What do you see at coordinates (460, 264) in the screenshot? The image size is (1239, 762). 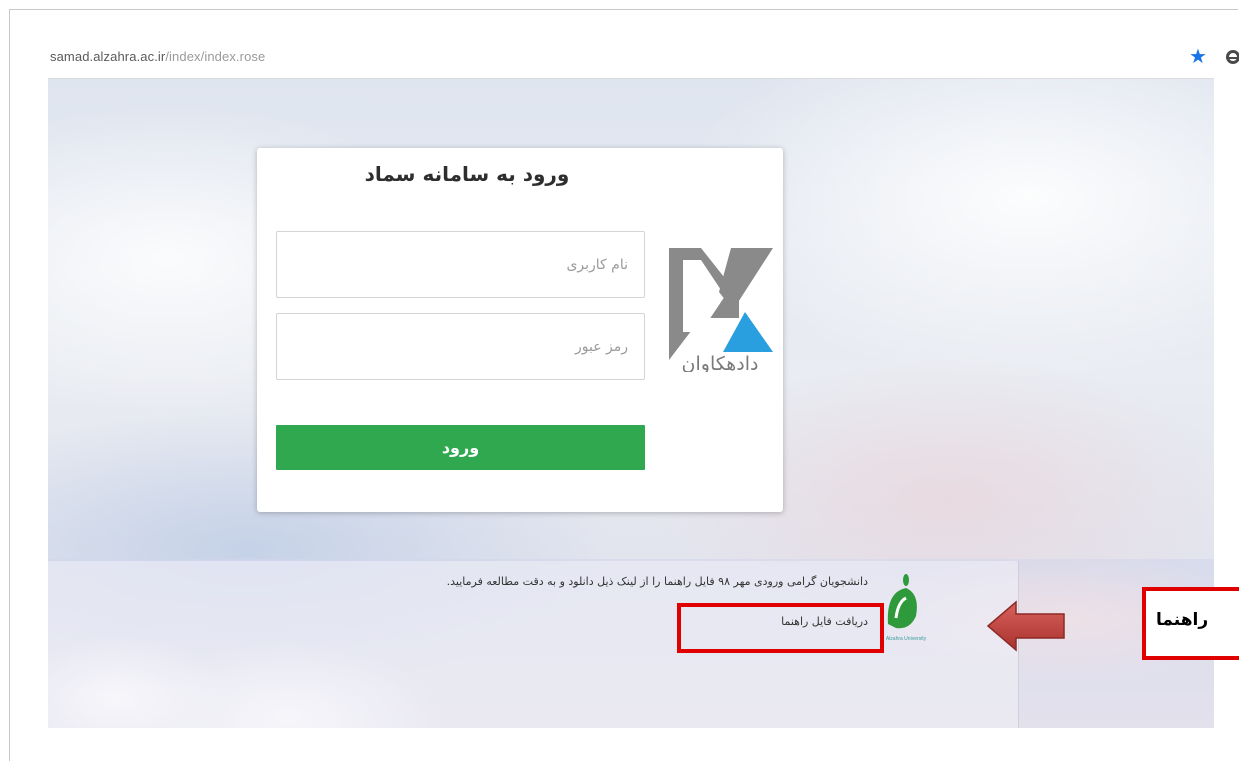 I see `username-field` at bounding box center [460, 264].